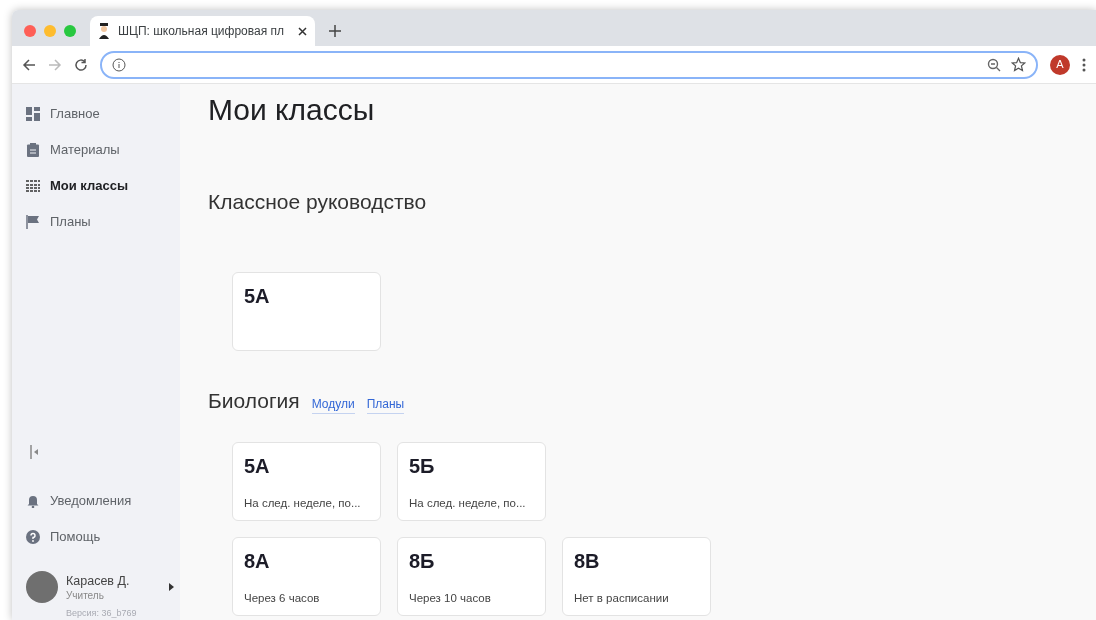 Image resolution: width=1096 pixels, height=620 pixels. I want to click on class-name: 8А, so click(257, 561).